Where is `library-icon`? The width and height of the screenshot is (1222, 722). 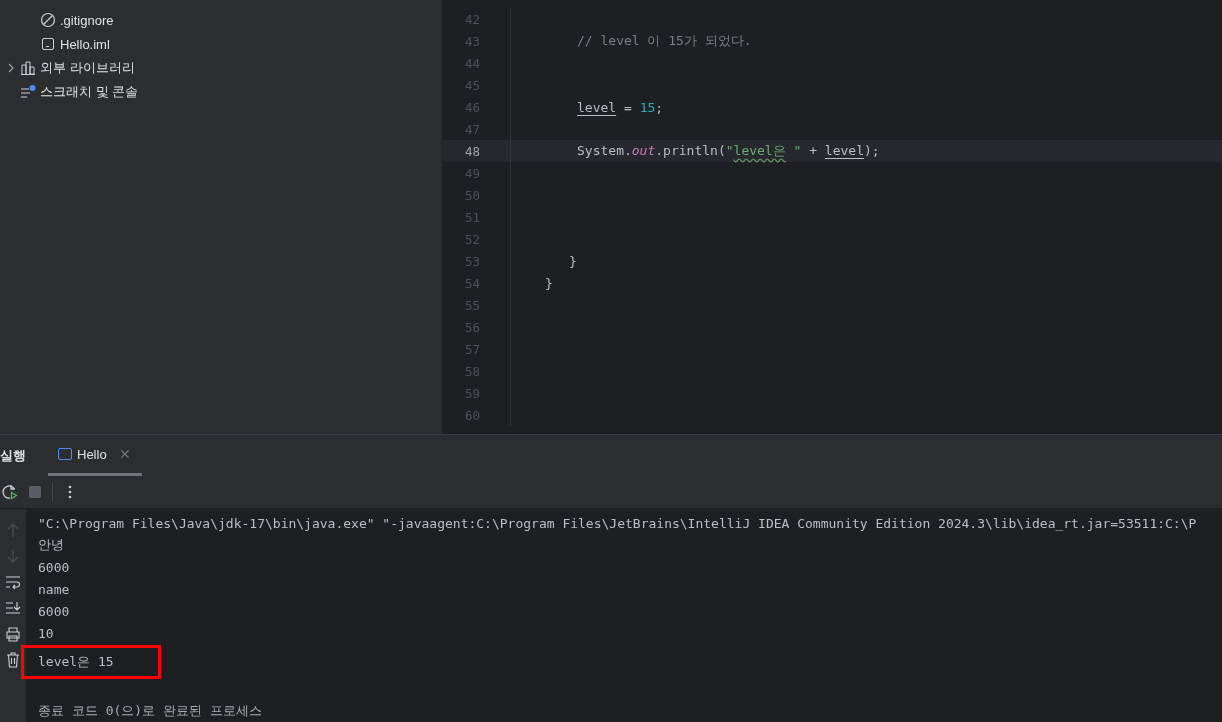 library-icon is located at coordinates (28, 68).